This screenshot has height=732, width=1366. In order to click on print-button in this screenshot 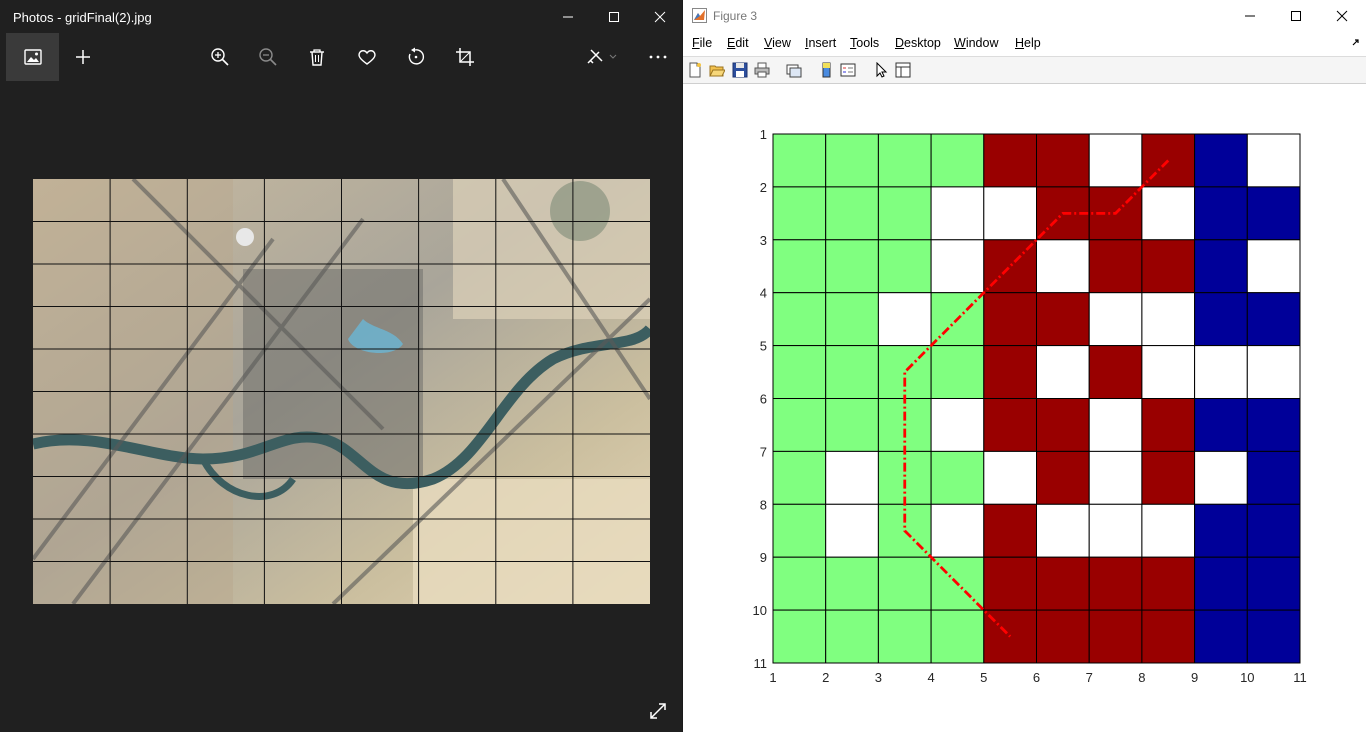, I will do `click(762, 70)`.